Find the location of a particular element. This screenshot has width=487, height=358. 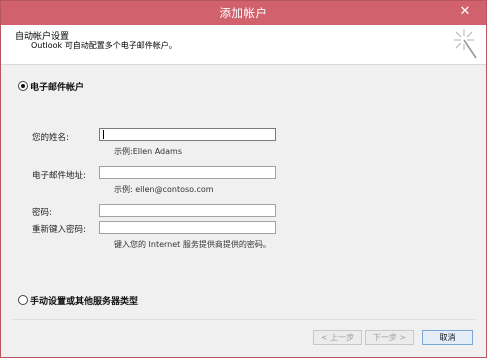

manual-setup-label: 手动设置或其他服务器类型 is located at coordinates (84, 300).